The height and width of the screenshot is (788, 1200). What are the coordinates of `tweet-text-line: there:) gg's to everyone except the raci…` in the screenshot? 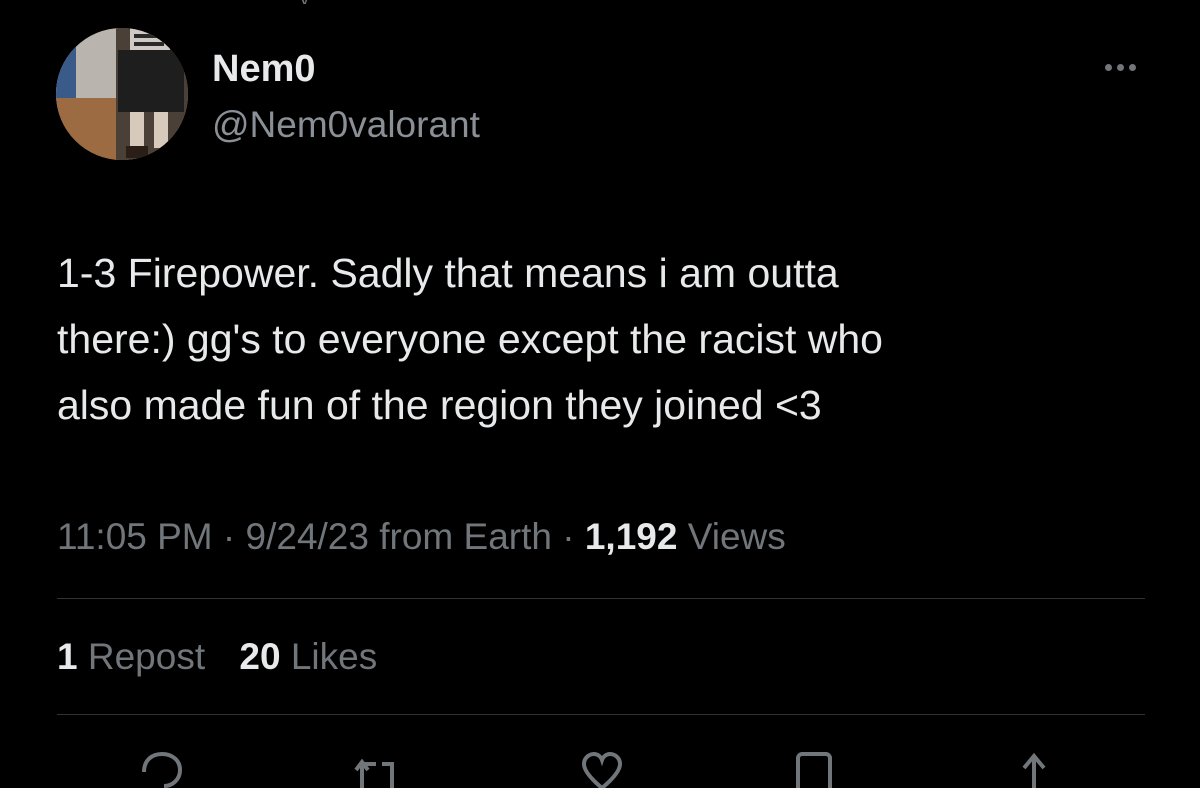 It's located at (470, 339).